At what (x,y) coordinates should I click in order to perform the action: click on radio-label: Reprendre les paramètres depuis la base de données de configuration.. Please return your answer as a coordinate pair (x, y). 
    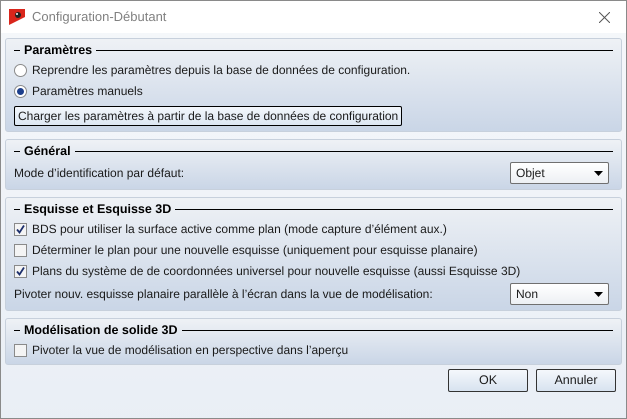
    Looking at the image, I should click on (221, 70).